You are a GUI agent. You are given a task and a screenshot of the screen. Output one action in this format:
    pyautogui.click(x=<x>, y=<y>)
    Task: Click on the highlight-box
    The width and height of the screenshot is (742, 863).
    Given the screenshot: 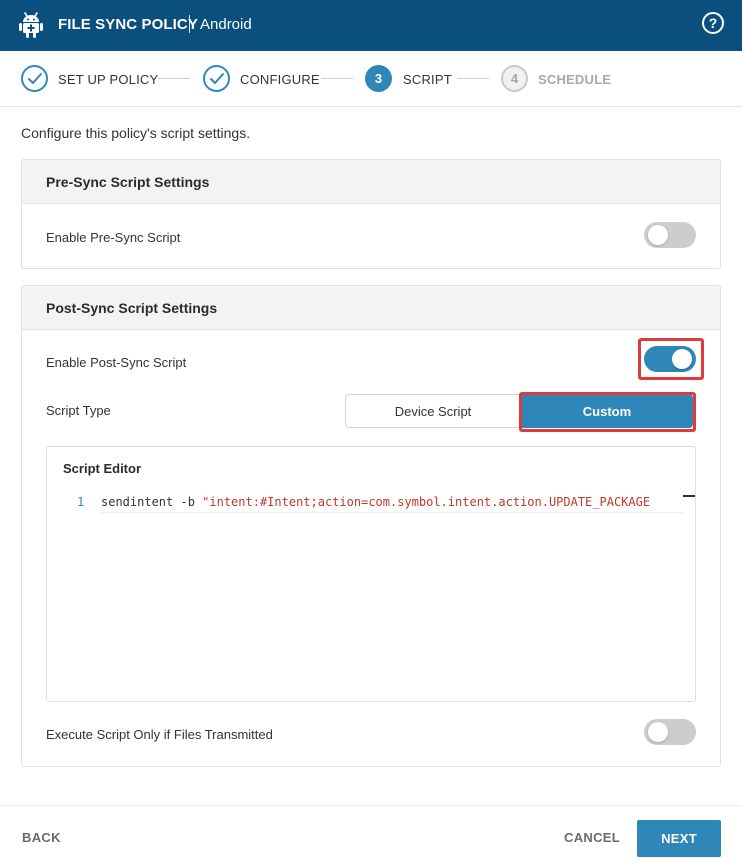 What is the action you would take?
    pyautogui.click(x=607, y=412)
    